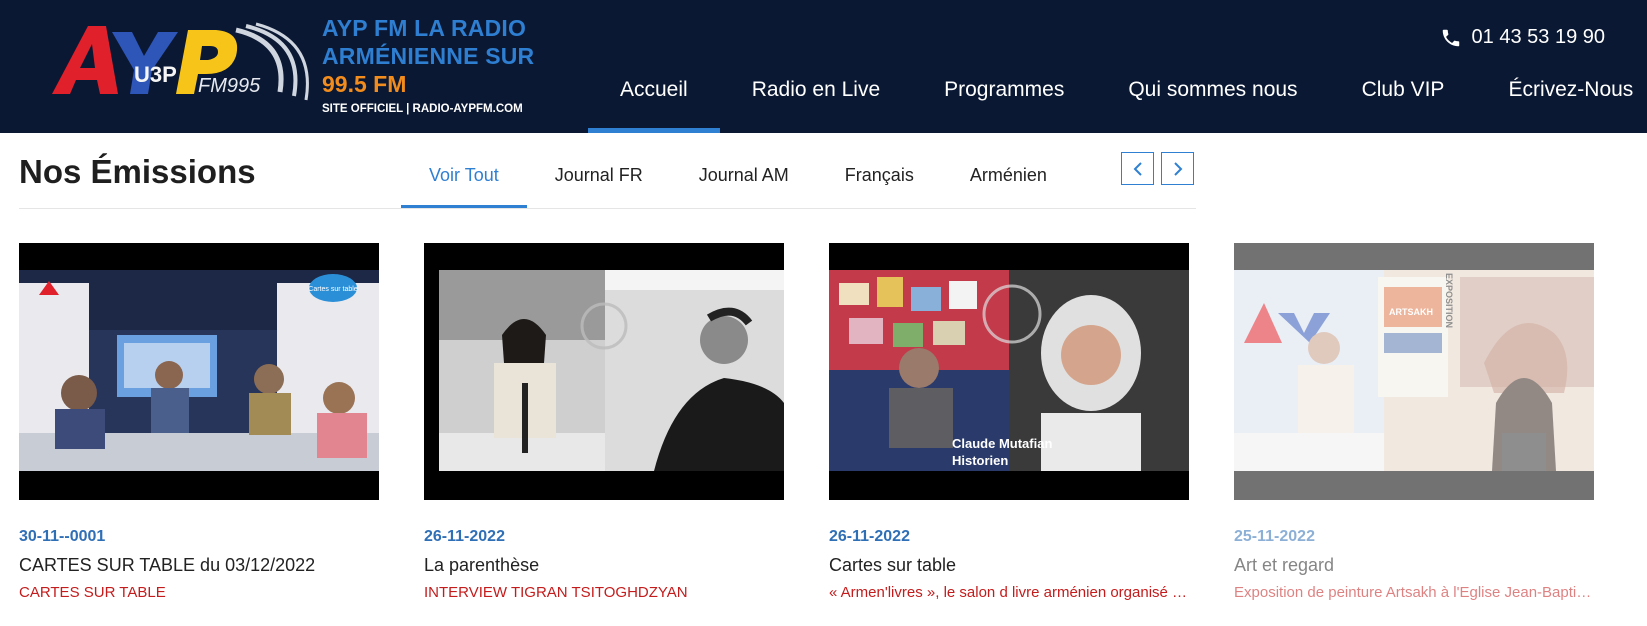 The height and width of the screenshot is (626, 1647). Describe the element at coordinates (62, 536) in the screenshot. I see `emission-date: 30-11--0001` at that location.